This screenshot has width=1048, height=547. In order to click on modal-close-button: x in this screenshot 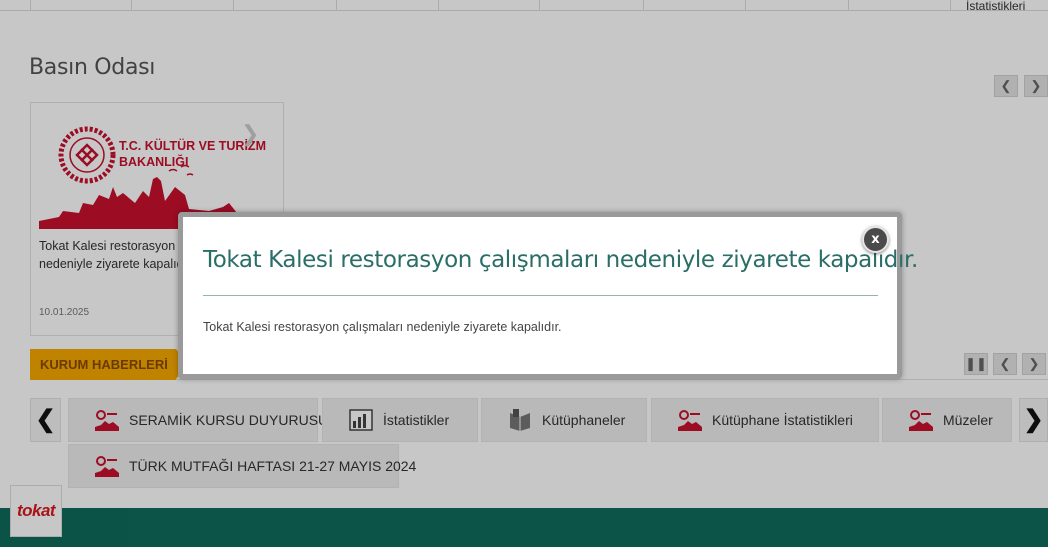, I will do `click(875, 239)`.